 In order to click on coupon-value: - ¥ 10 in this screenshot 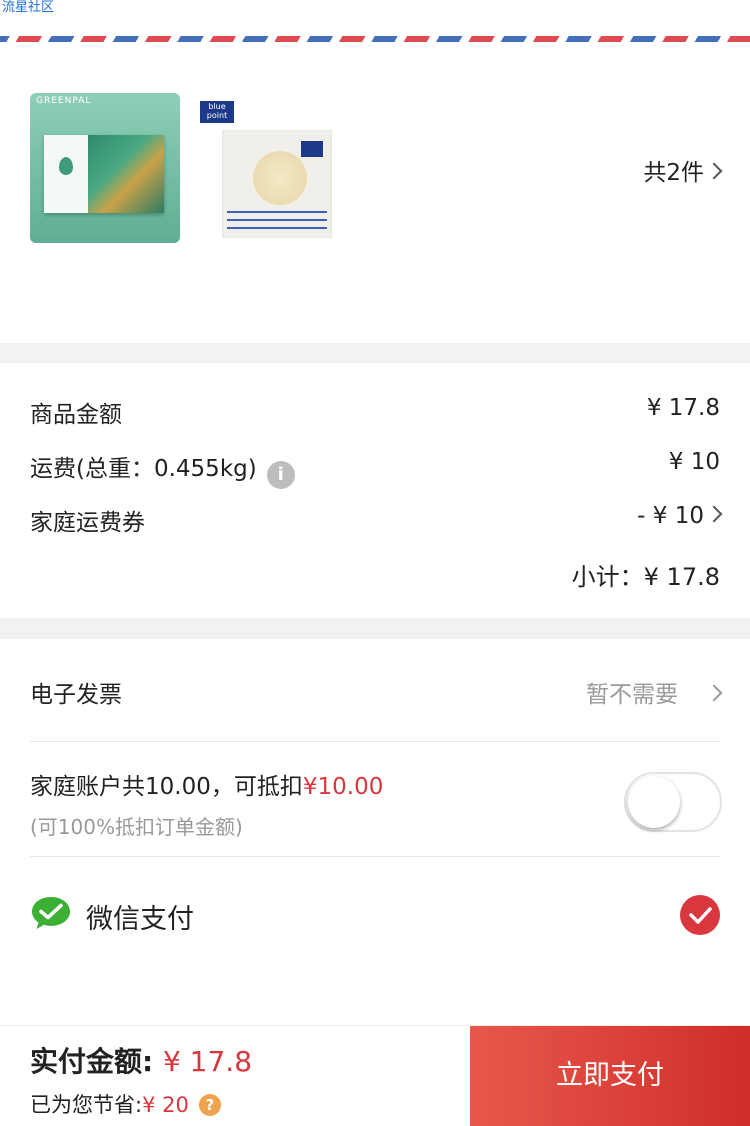, I will do `click(670, 516)`.